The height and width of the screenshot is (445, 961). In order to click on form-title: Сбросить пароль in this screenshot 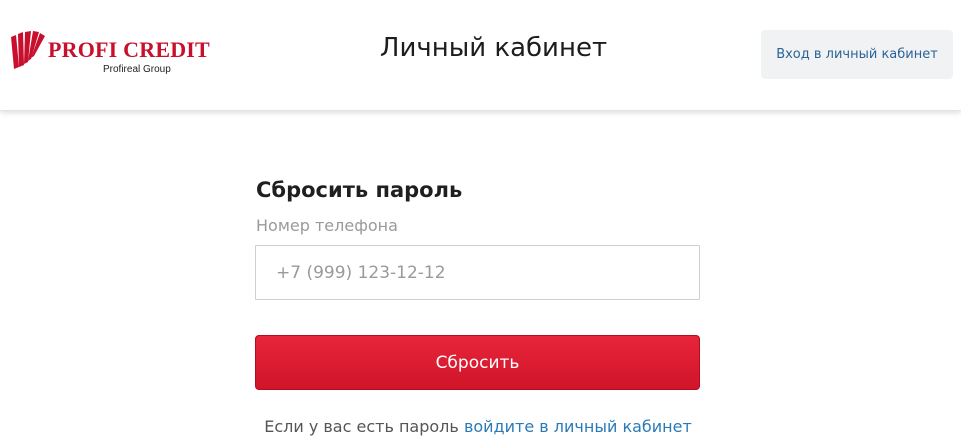, I will do `click(359, 190)`.